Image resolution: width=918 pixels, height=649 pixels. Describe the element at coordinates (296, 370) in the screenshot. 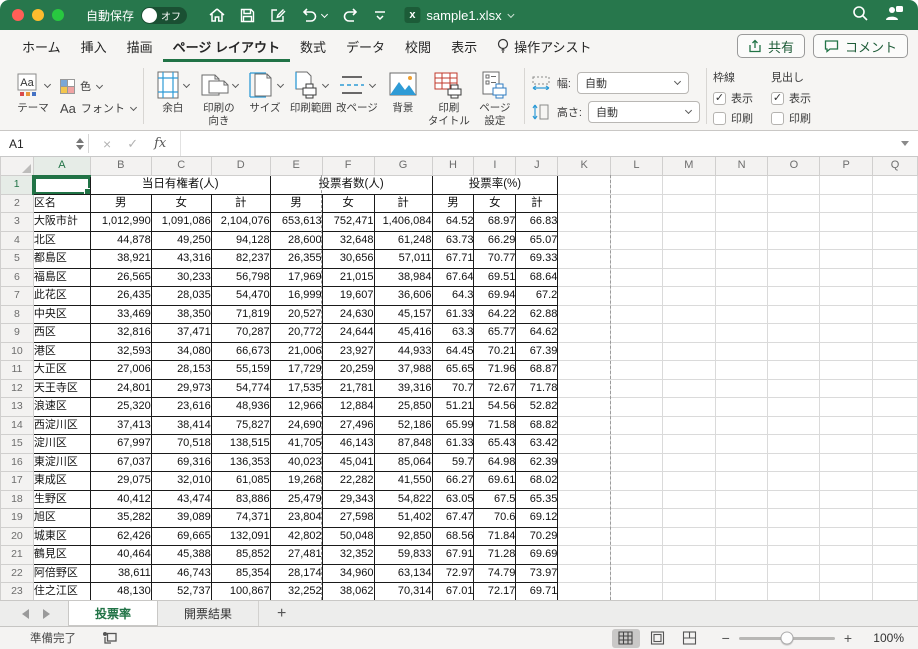

I see `data-cell: 17,729` at that location.